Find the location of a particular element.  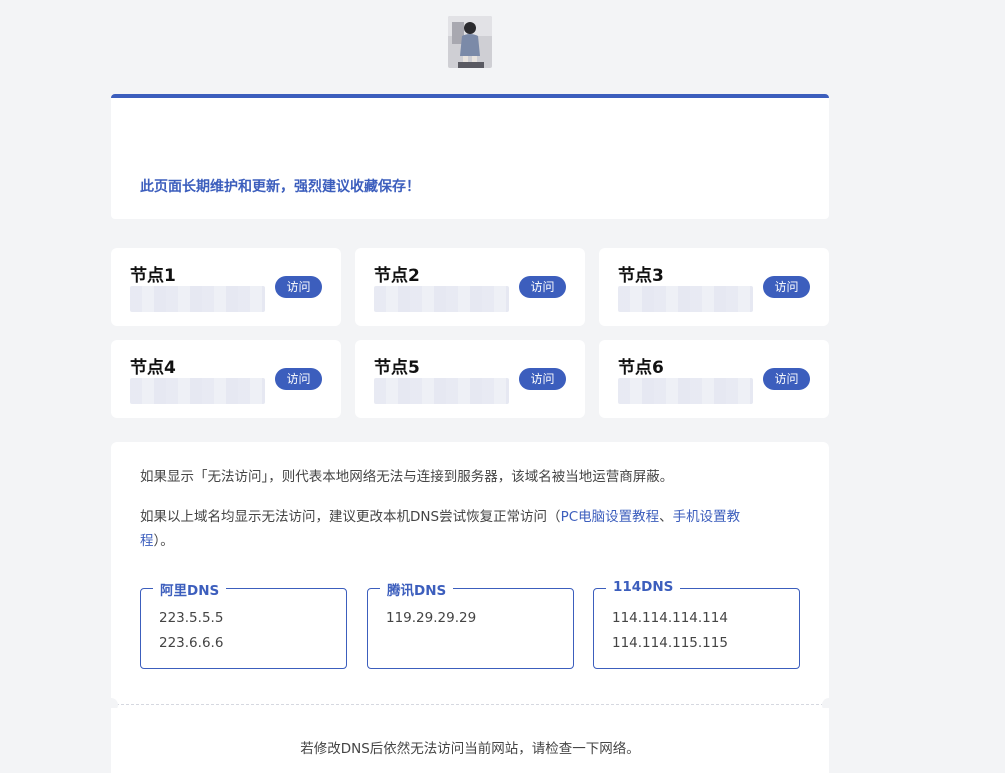

node-card-5: 节点5 访问 is located at coordinates (470, 379).